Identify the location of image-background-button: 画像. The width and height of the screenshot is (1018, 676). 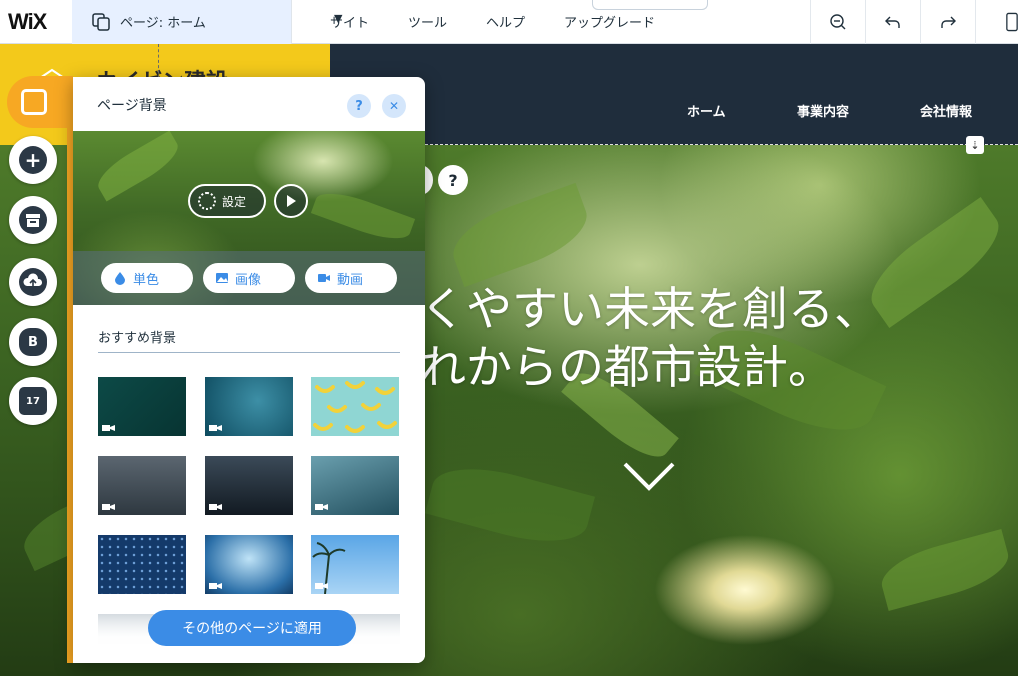
(249, 278).